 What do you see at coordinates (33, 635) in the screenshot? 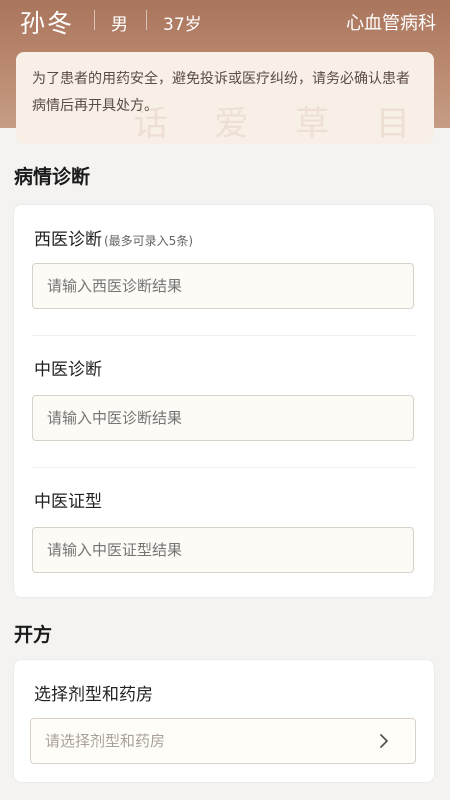
I see `prescription-section-title: 开方` at bounding box center [33, 635].